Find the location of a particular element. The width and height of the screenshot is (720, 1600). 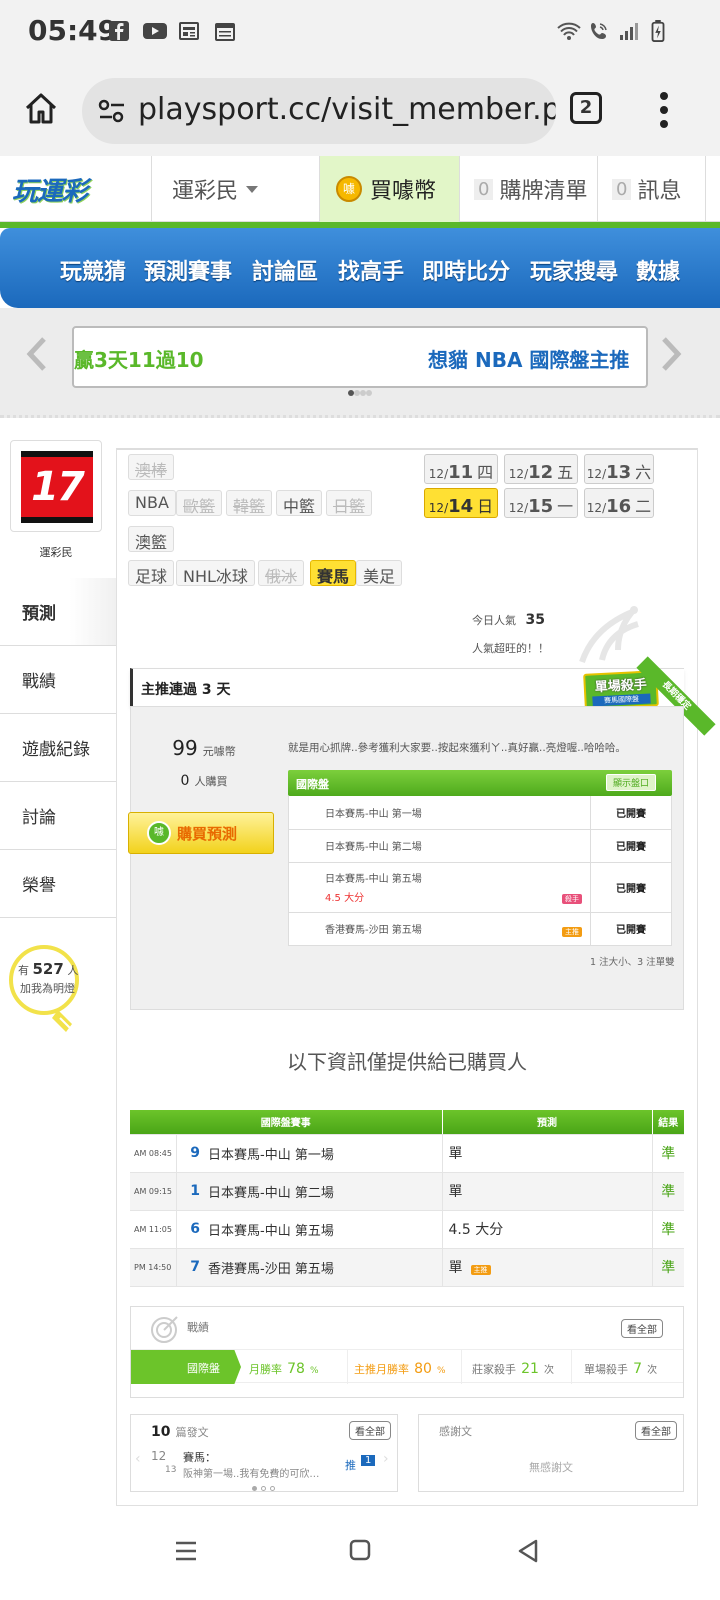

date-day: 14 is located at coordinates (461, 506).